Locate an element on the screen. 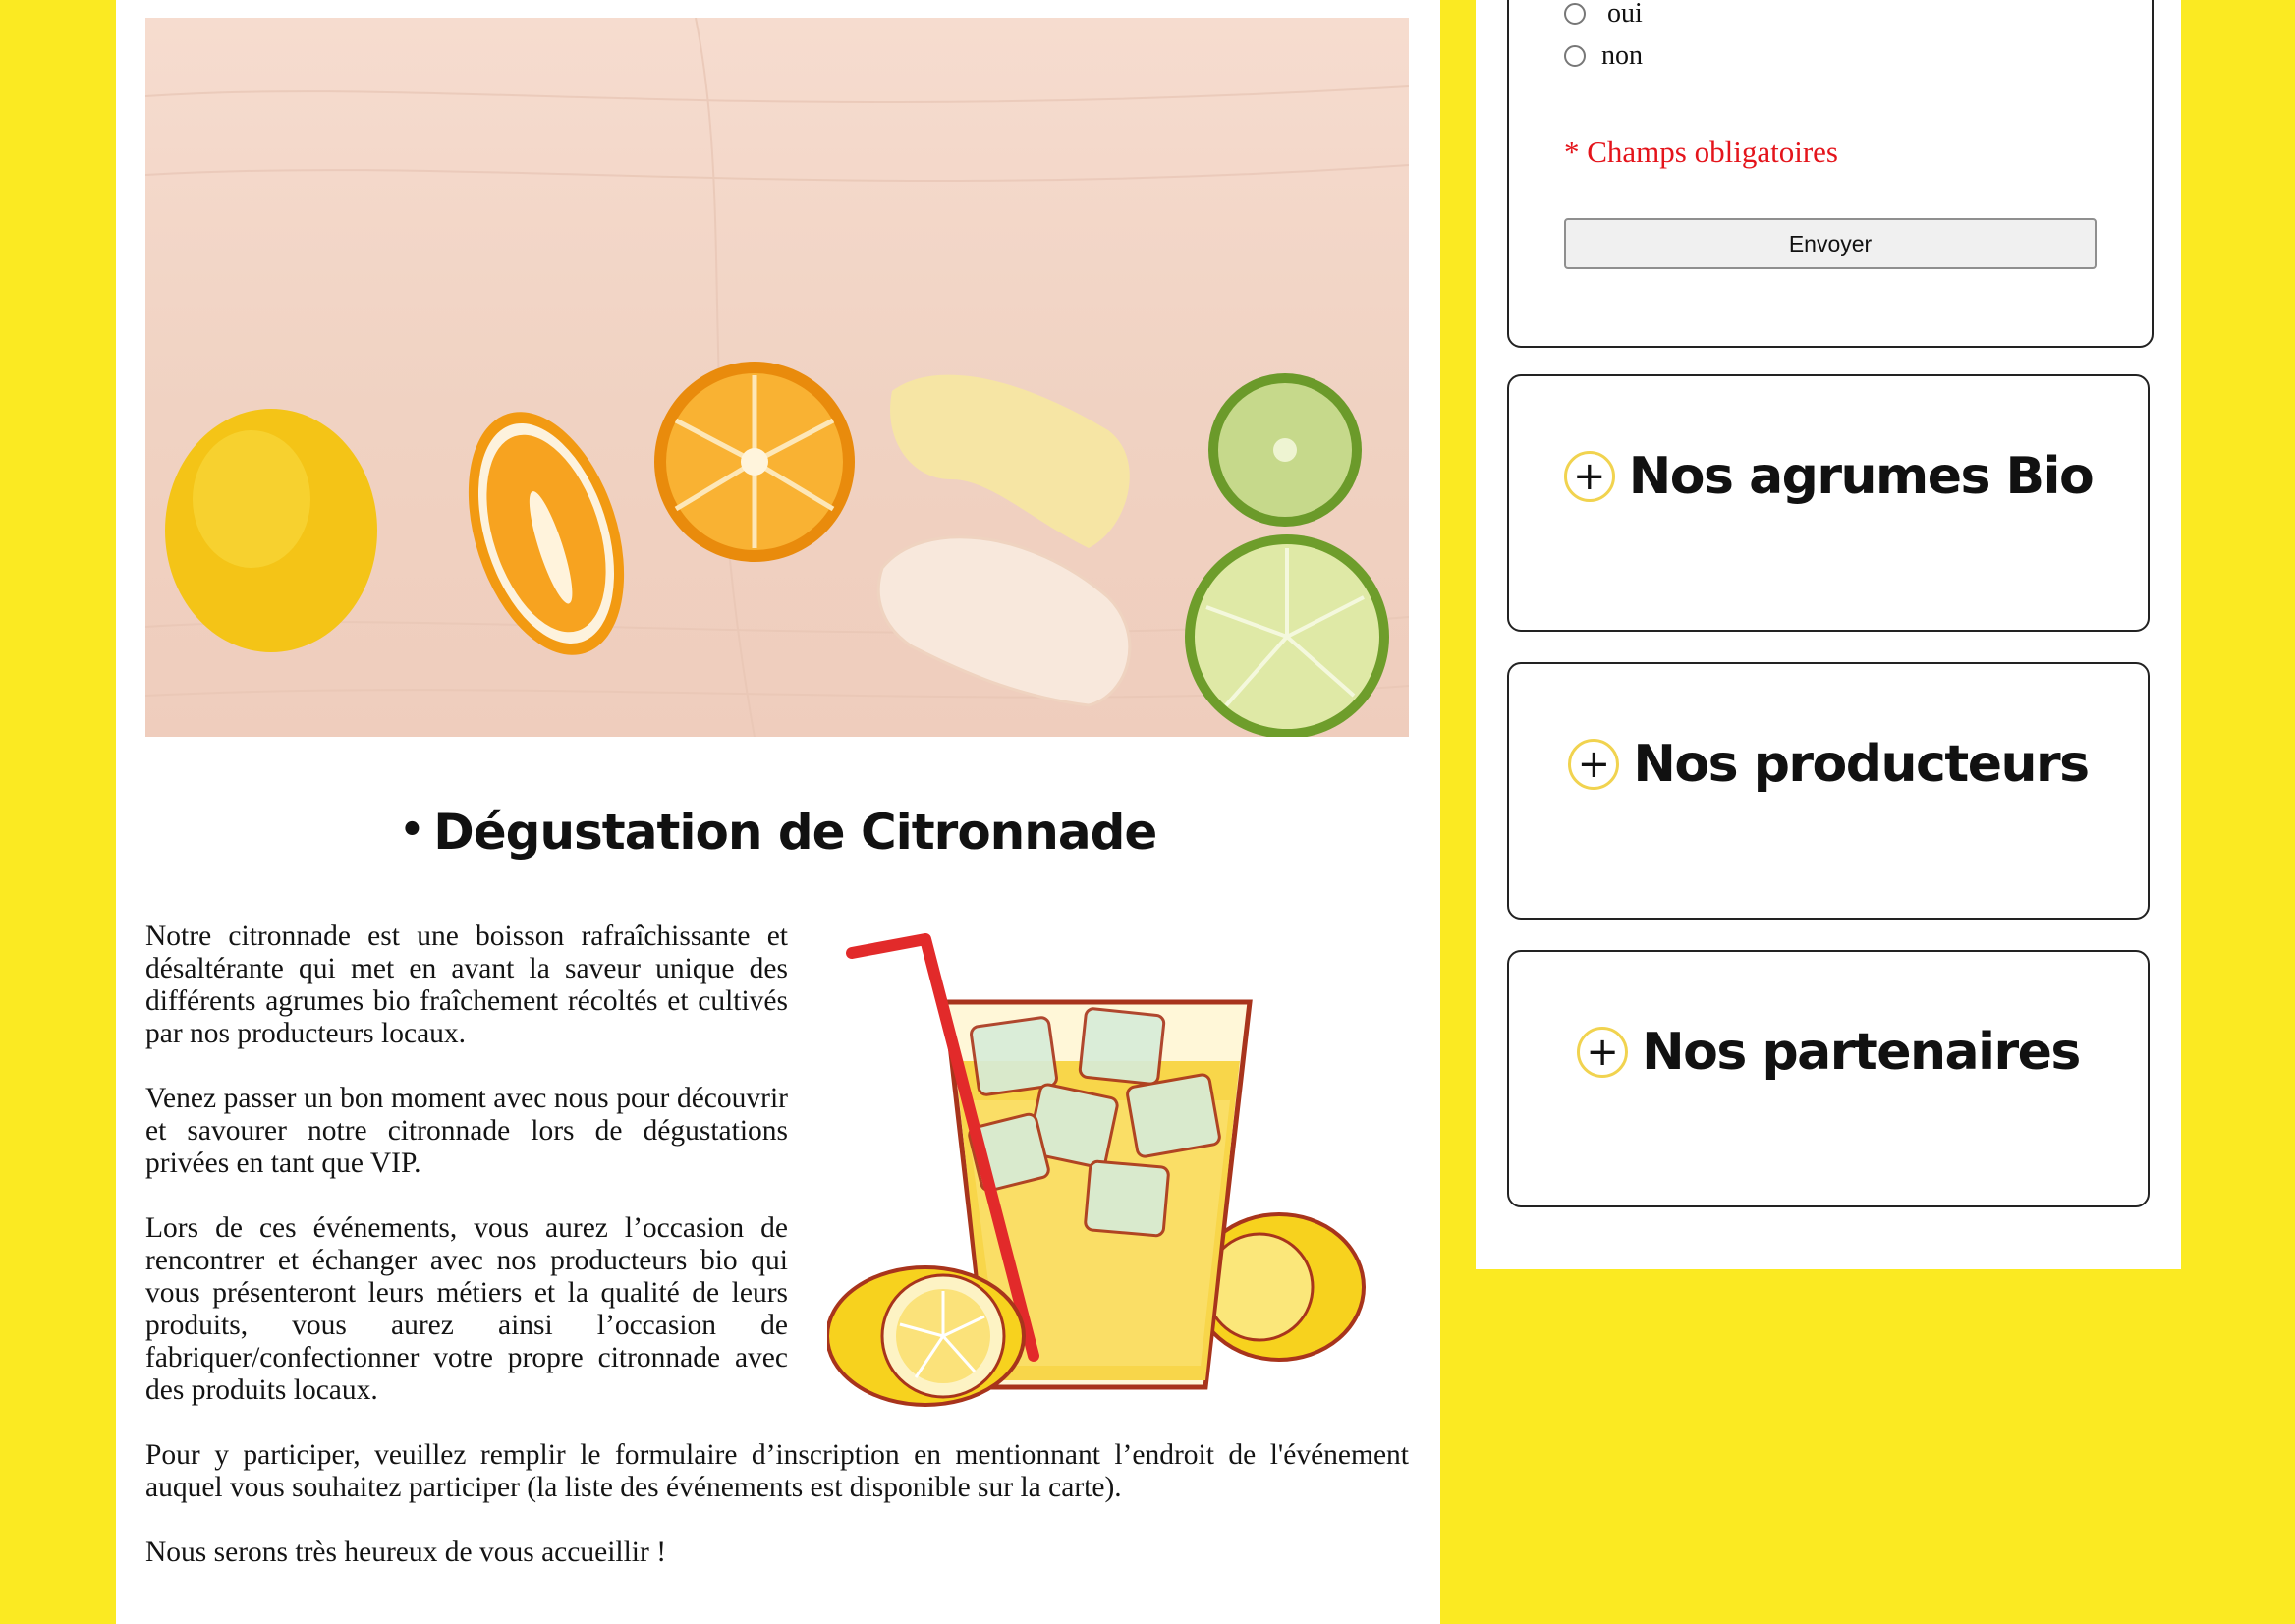 This screenshot has height=1624, width=2295. required-fields-note: * Champs obligatoires is located at coordinates (1701, 152).